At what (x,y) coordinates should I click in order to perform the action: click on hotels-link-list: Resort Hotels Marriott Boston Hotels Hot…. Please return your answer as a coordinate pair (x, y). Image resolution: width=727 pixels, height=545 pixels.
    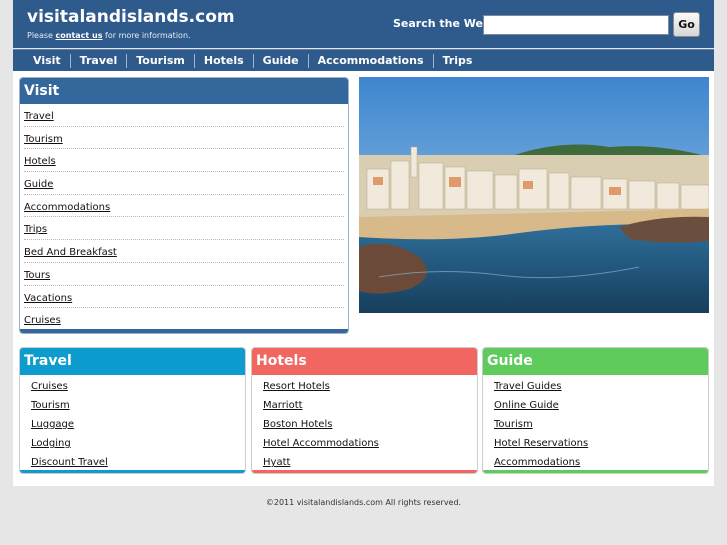
    Looking at the image, I should click on (364, 423).